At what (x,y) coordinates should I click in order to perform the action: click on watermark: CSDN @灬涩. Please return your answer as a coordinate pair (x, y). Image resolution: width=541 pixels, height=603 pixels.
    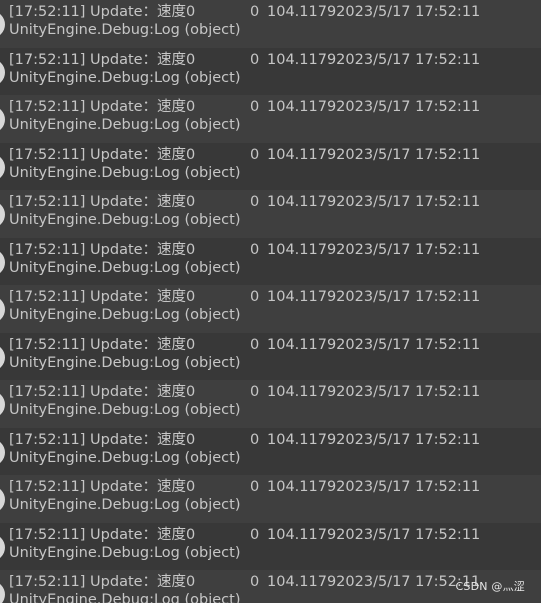
    Looking at the image, I should click on (490, 586).